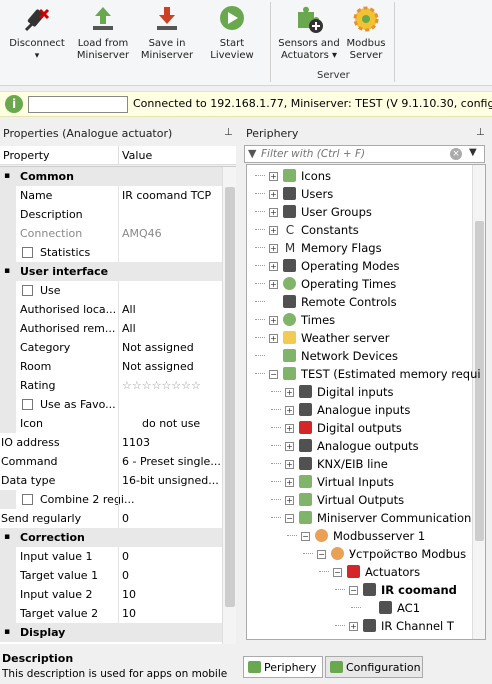  I want to click on property-row: Authorised loca... All, so click(111, 309).